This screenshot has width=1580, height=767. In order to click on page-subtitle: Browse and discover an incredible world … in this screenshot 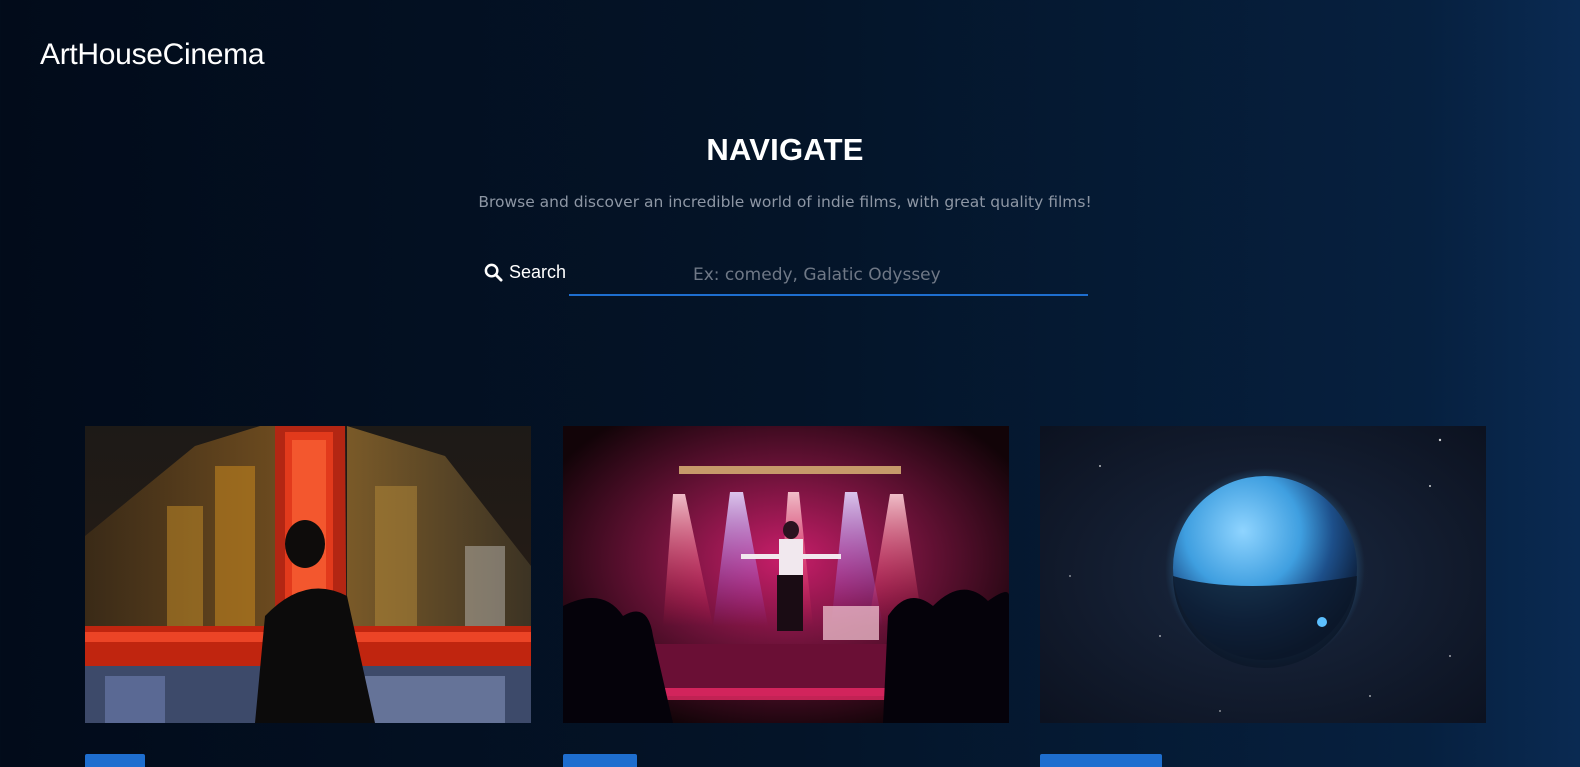, I will do `click(785, 202)`.